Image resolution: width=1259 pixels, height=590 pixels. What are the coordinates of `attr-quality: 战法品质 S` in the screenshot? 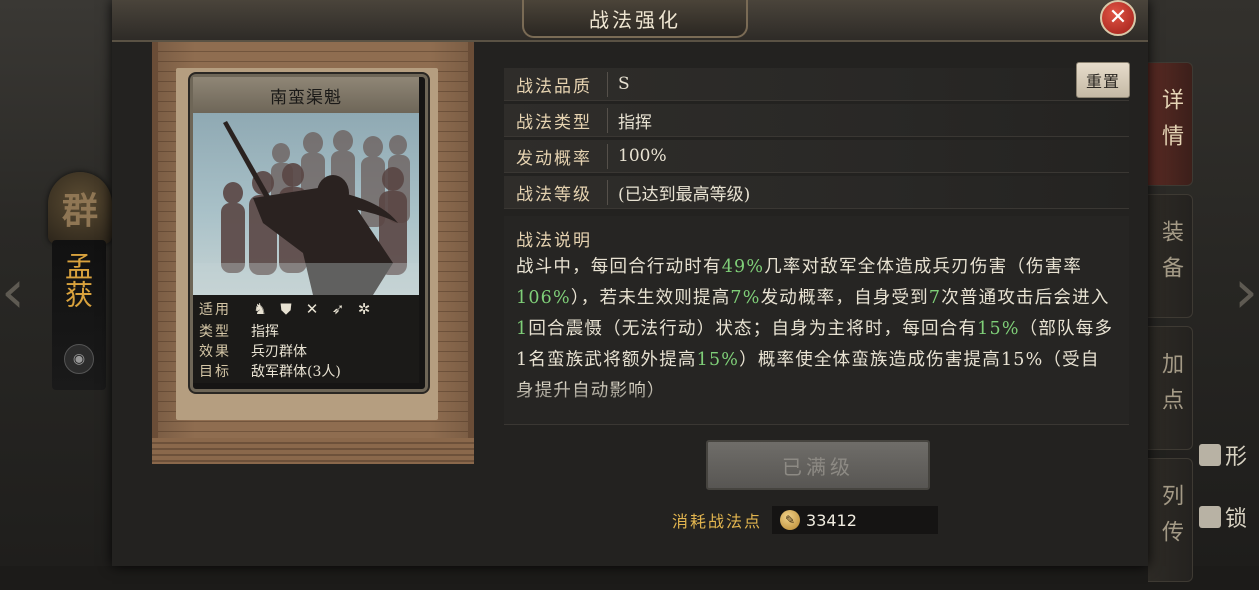 It's located at (816, 84).